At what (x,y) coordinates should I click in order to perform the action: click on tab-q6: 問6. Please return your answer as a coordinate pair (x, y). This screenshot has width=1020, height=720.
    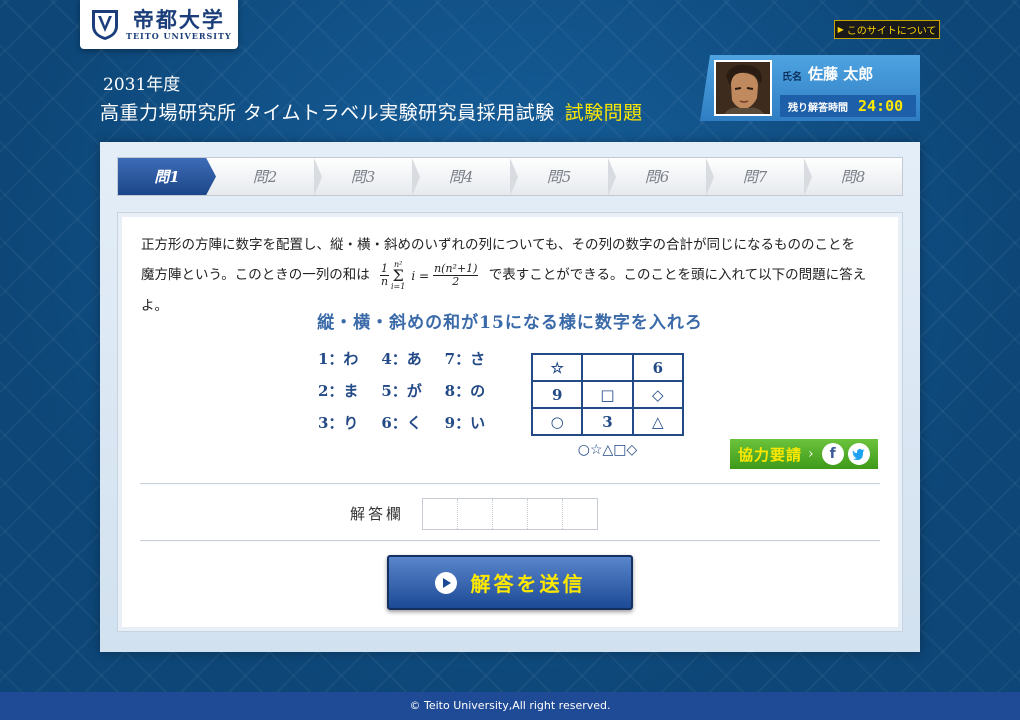
    Looking at the image, I should click on (661, 176).